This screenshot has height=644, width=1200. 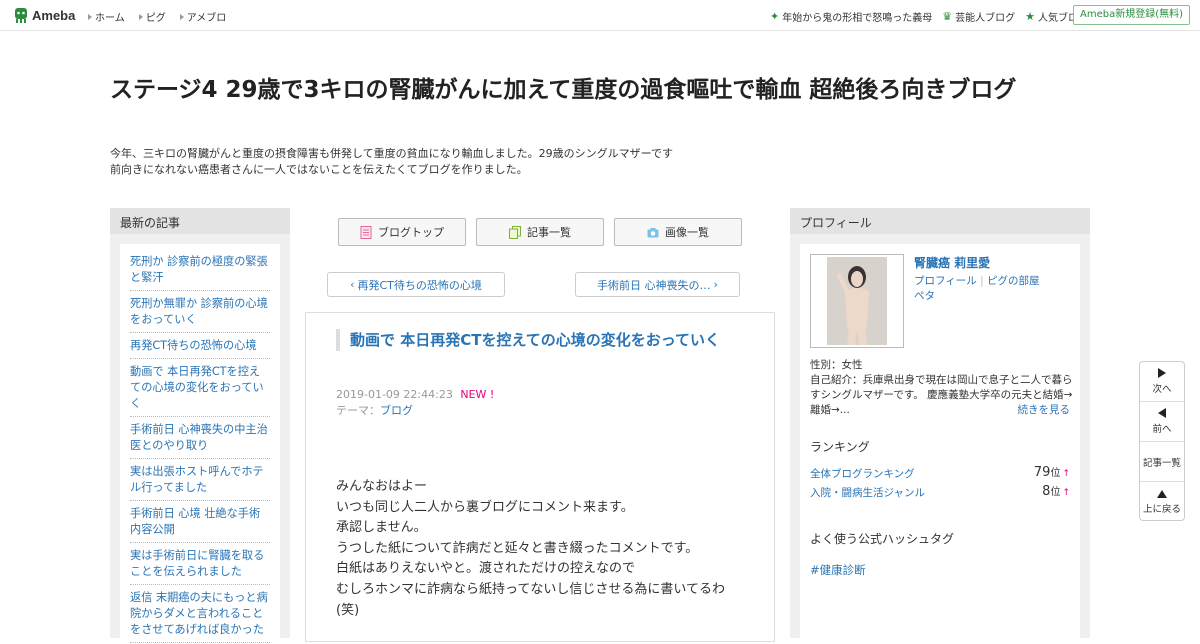 What do you see at coordinates (396, 410) in the screenshot?
I see `theme-link: ブログ` at bounding box center [396, 410].